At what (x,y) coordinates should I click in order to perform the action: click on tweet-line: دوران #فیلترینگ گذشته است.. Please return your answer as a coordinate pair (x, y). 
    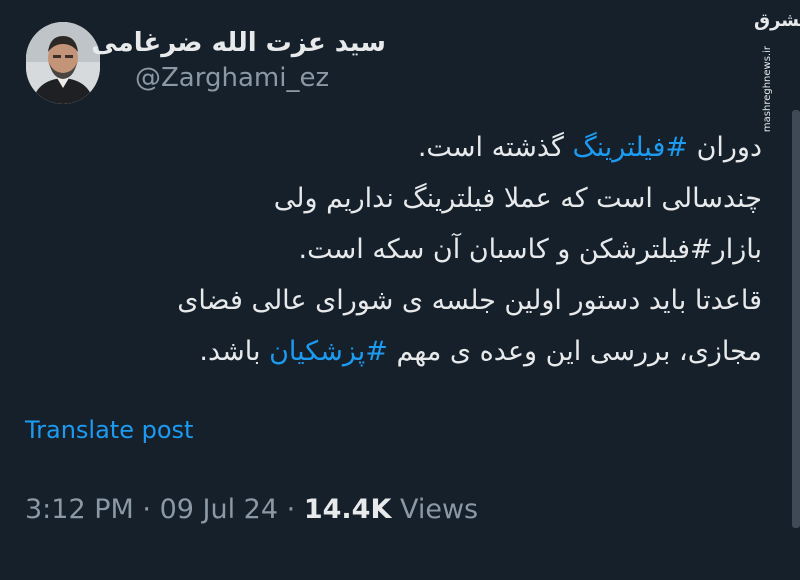
    Looking at the image, I should click on (391, 147).